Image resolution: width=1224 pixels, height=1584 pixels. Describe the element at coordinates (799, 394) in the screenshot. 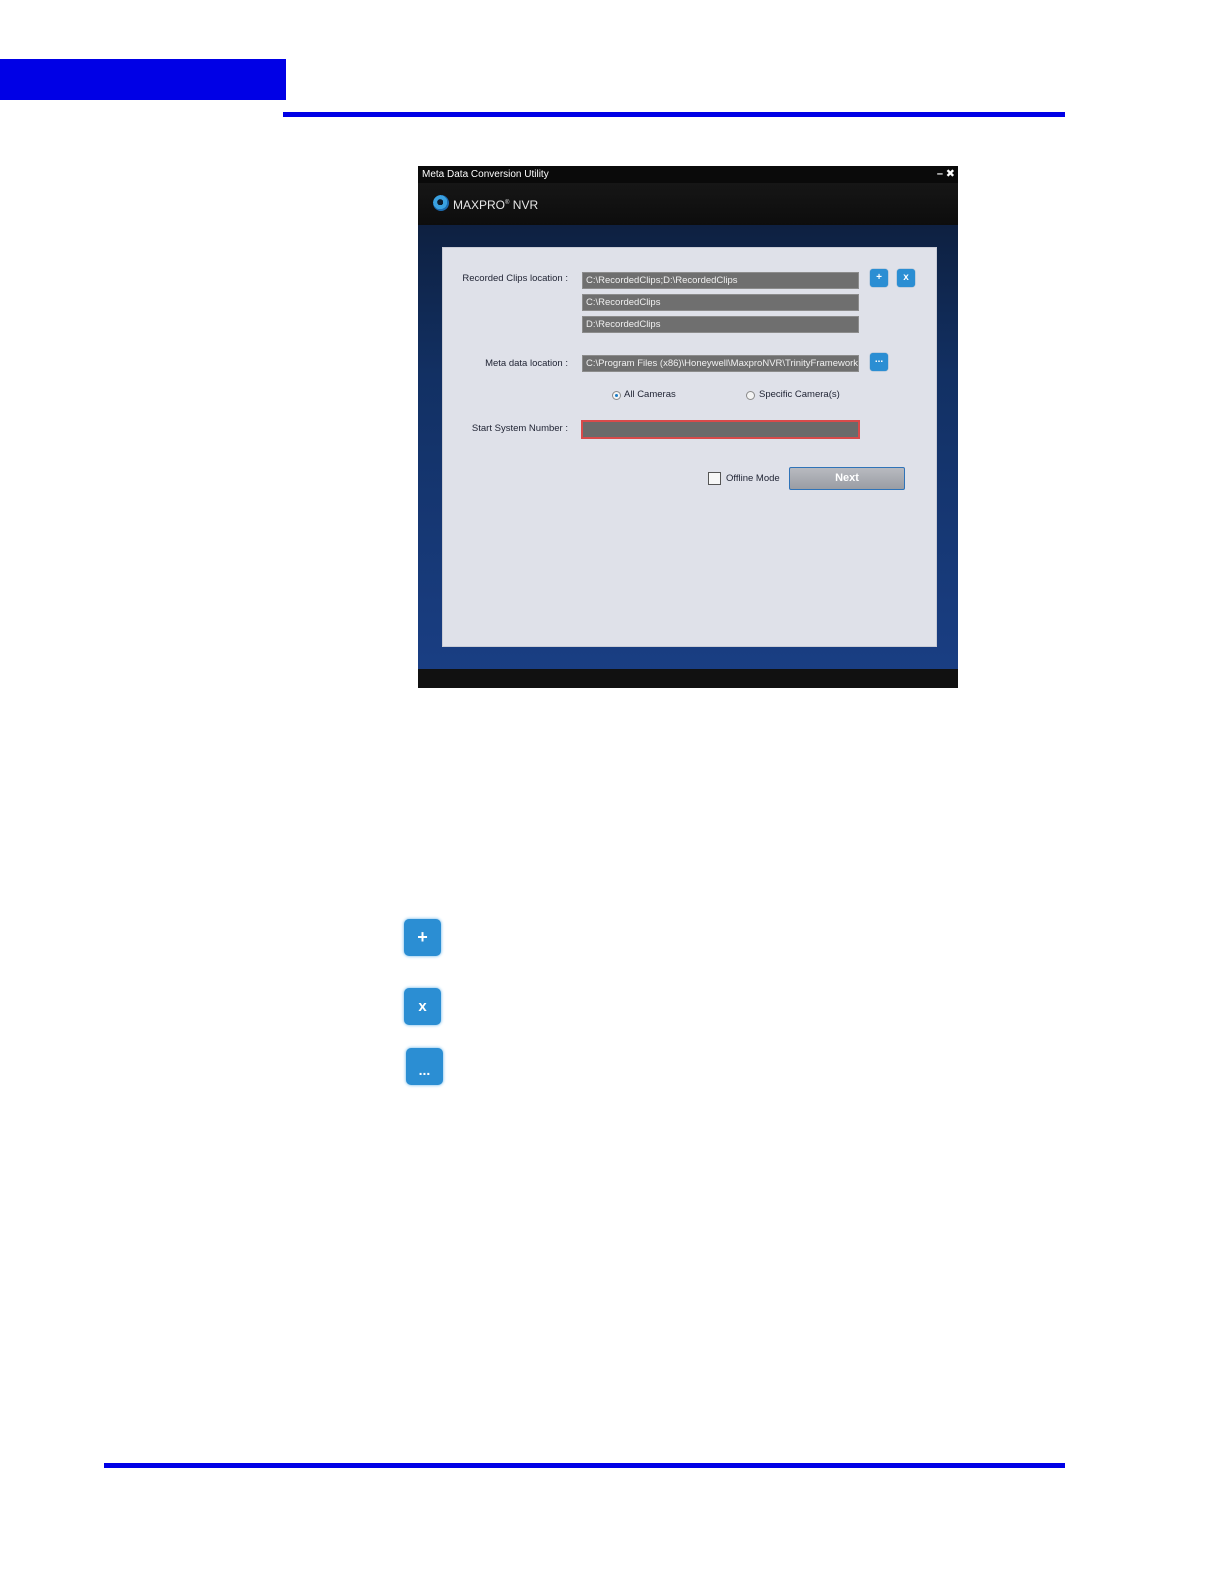

I see `specific-cameras-label: Specific Camera(s)` at that location.